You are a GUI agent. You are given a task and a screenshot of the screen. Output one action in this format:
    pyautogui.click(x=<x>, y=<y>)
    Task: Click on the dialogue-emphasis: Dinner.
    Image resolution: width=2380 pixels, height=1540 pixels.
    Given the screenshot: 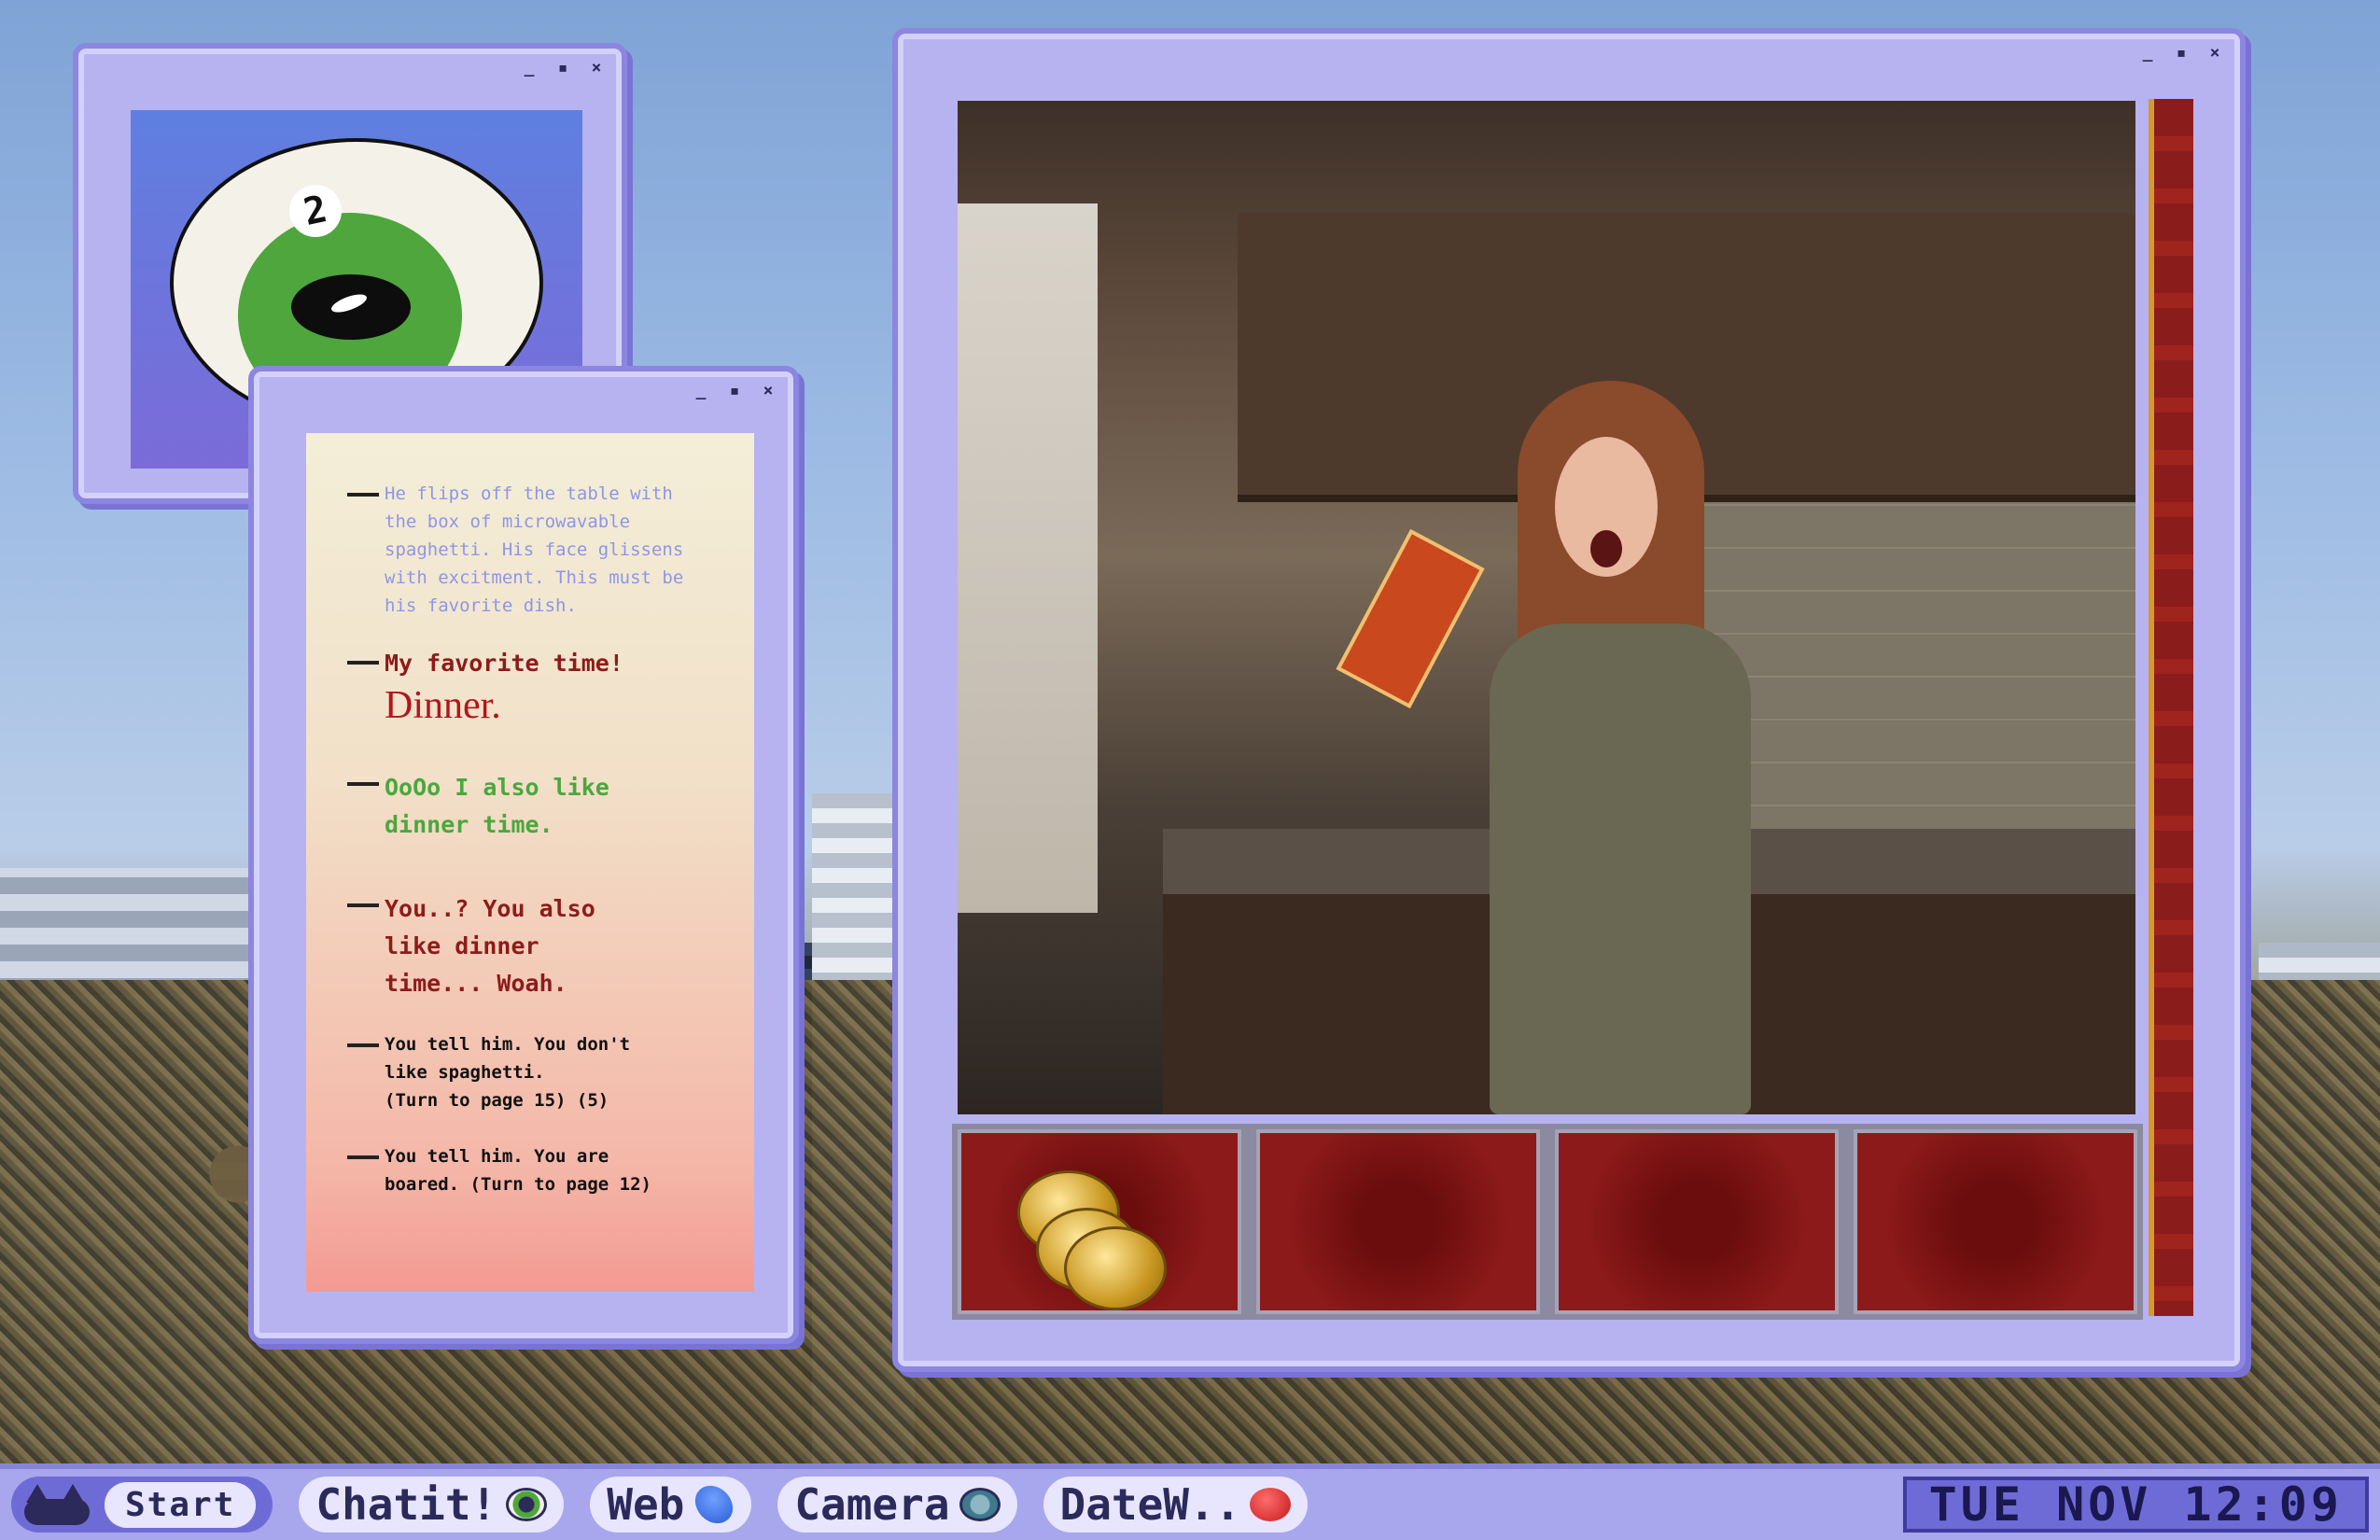 What is the action you would take?
    pyautogui.click(x=443, y=705)
    